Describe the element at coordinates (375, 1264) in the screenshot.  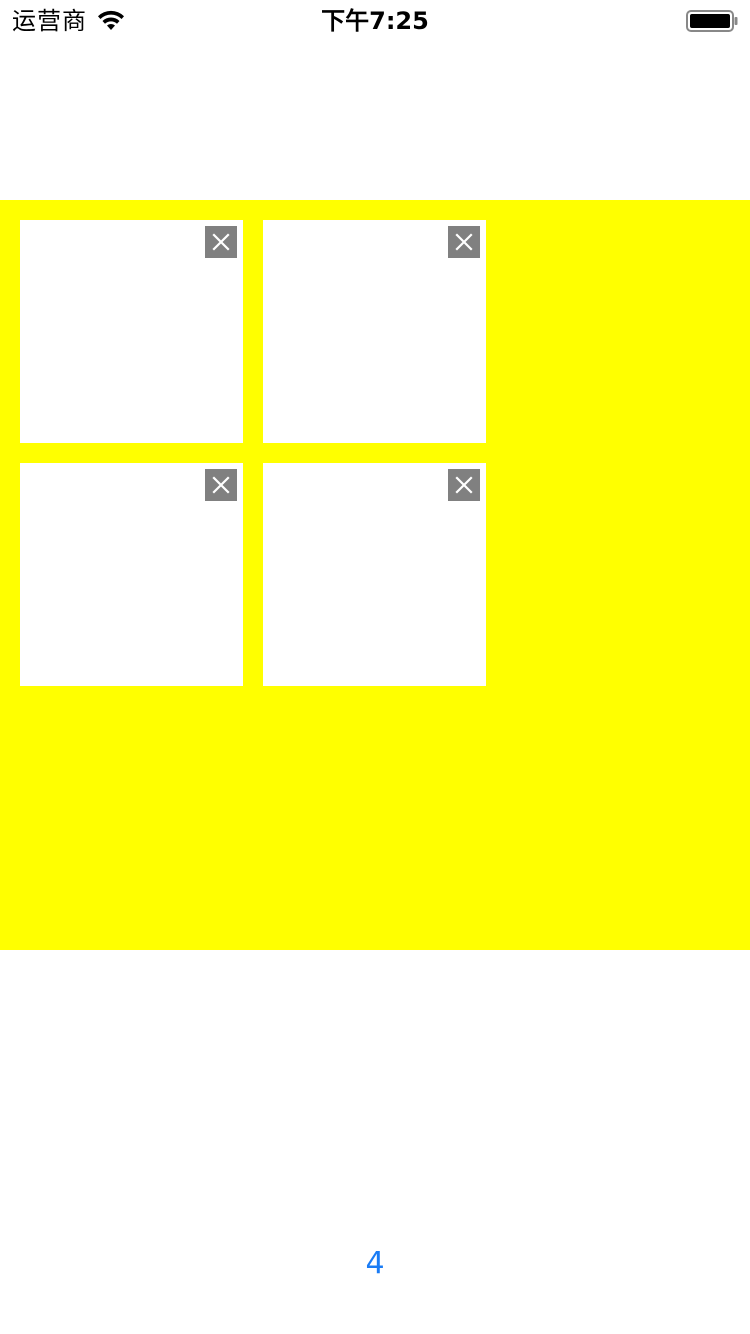
I see `photo-count-label: 4` at that location.